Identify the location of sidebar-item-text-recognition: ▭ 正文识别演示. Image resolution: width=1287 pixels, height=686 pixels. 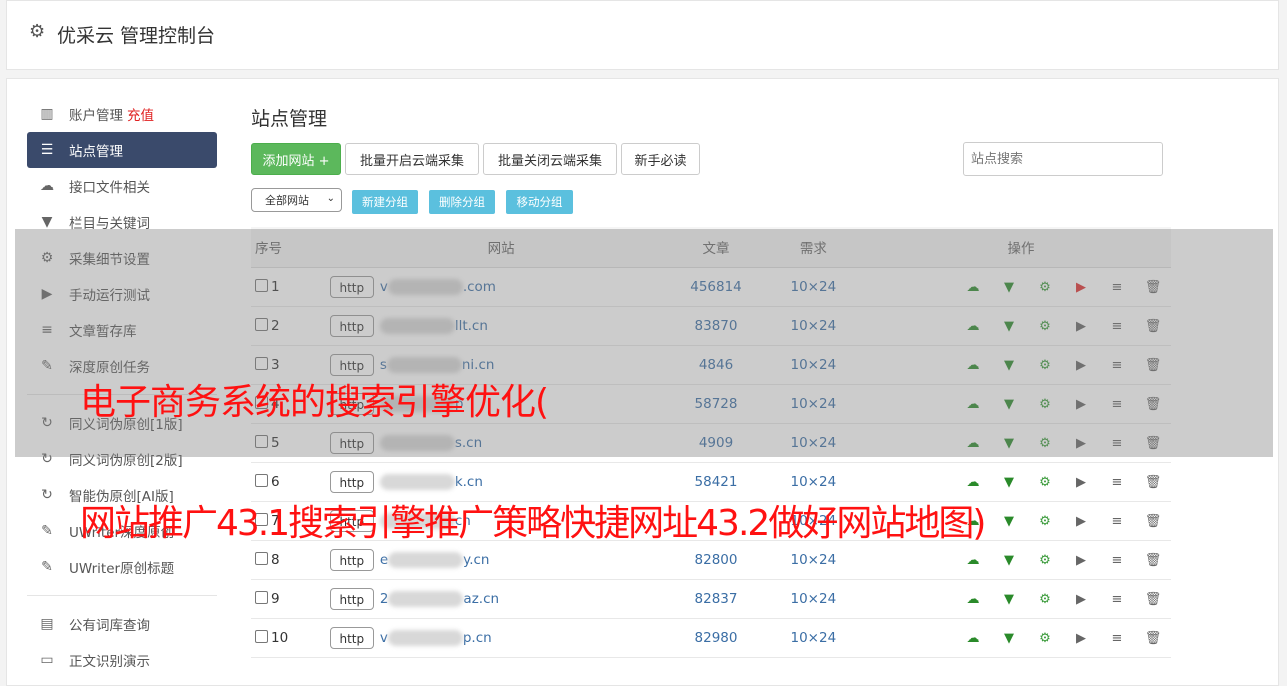
(122, 660).